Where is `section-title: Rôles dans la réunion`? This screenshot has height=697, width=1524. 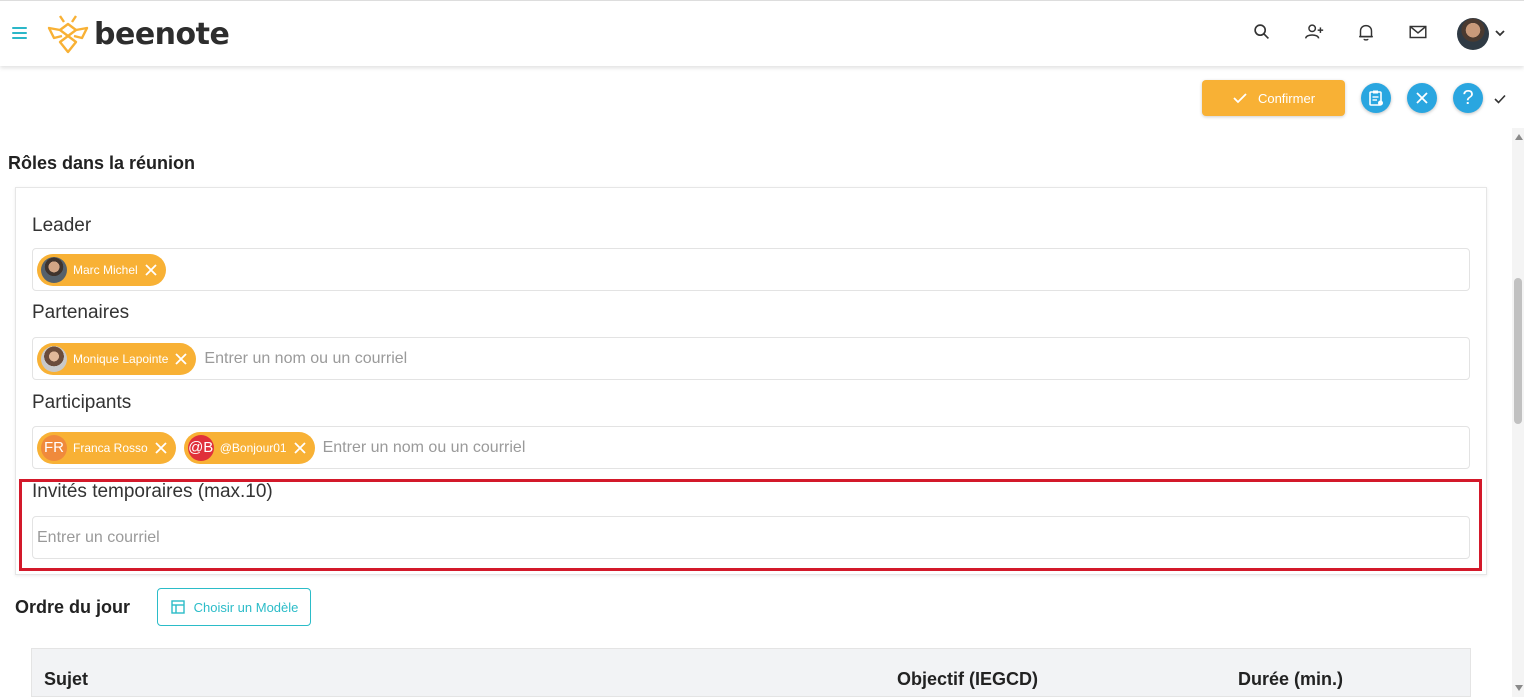 section-title: Rôles dans la réunion is located at coordinates (102, 163).